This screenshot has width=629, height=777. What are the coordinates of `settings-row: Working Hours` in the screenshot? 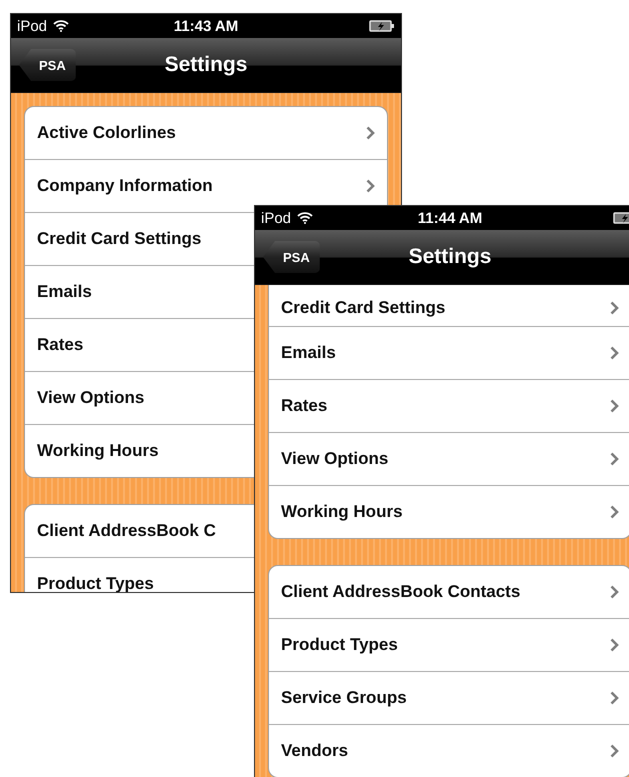 It's located at (449, 511).